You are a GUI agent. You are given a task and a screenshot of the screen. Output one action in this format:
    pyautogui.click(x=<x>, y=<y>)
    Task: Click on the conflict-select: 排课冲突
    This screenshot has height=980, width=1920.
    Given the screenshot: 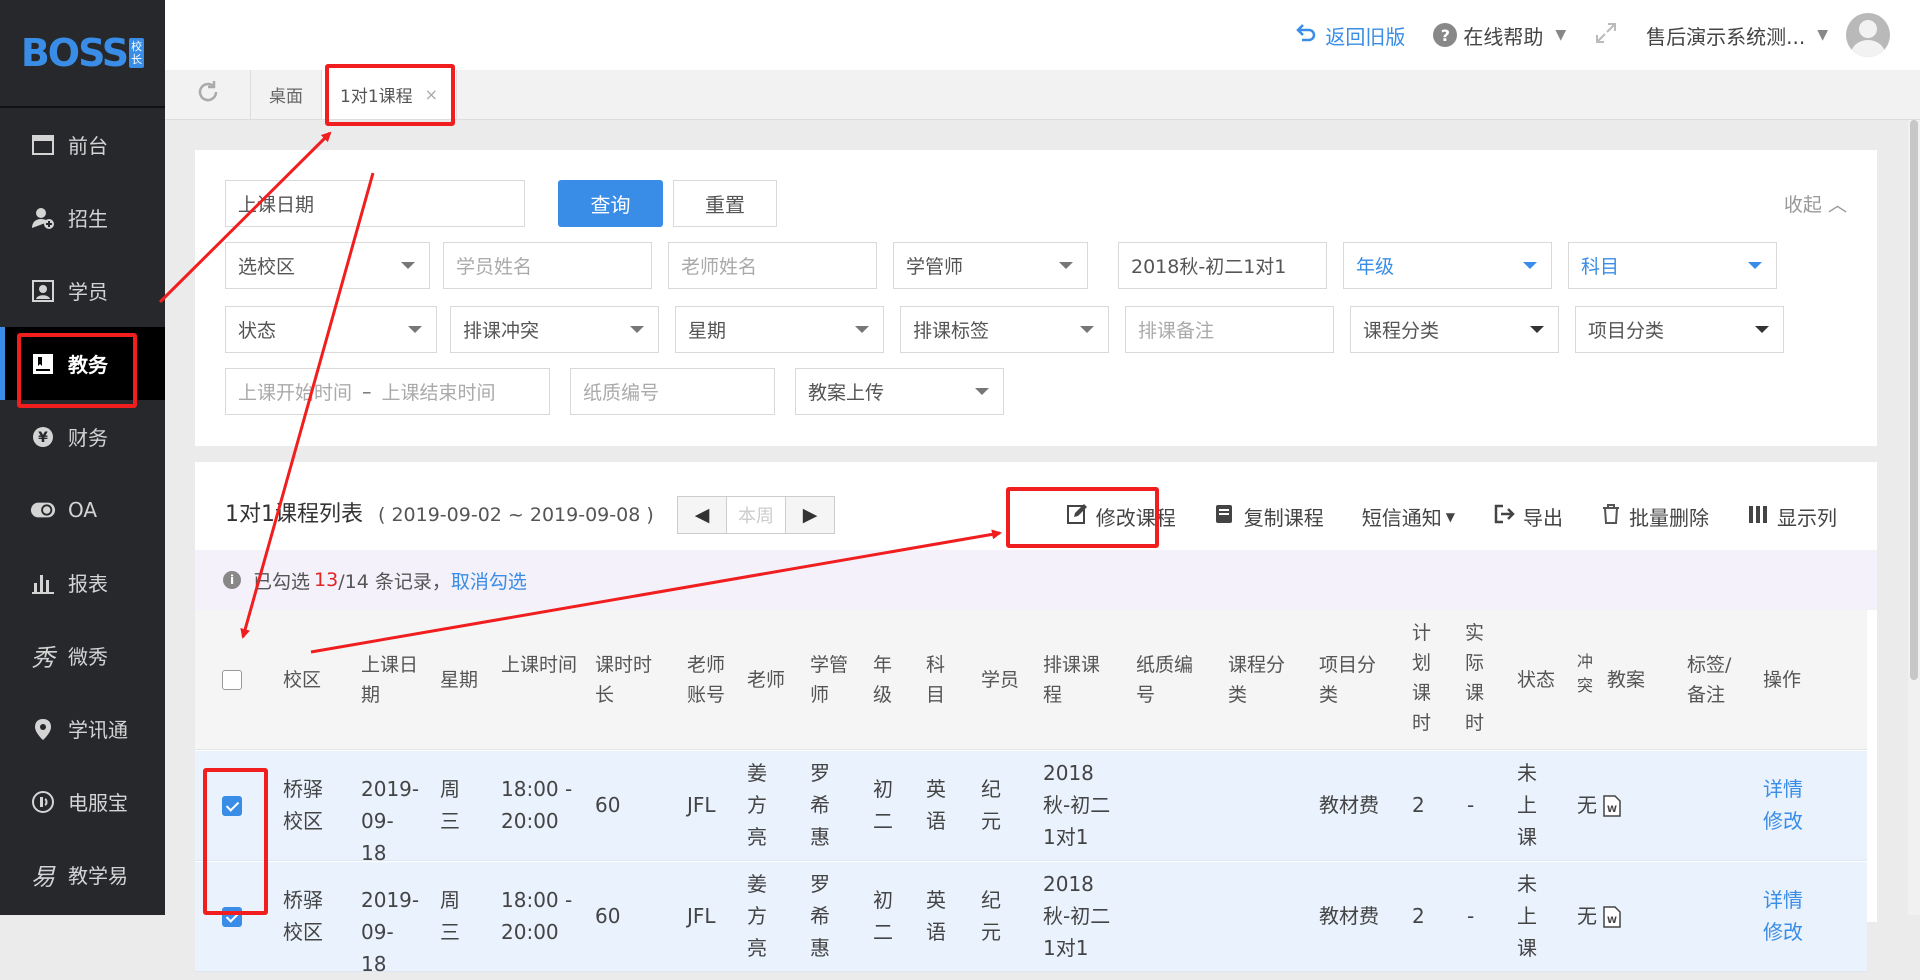 What is the action you would take?
    pyautogui.click(x=554, y=329)
    